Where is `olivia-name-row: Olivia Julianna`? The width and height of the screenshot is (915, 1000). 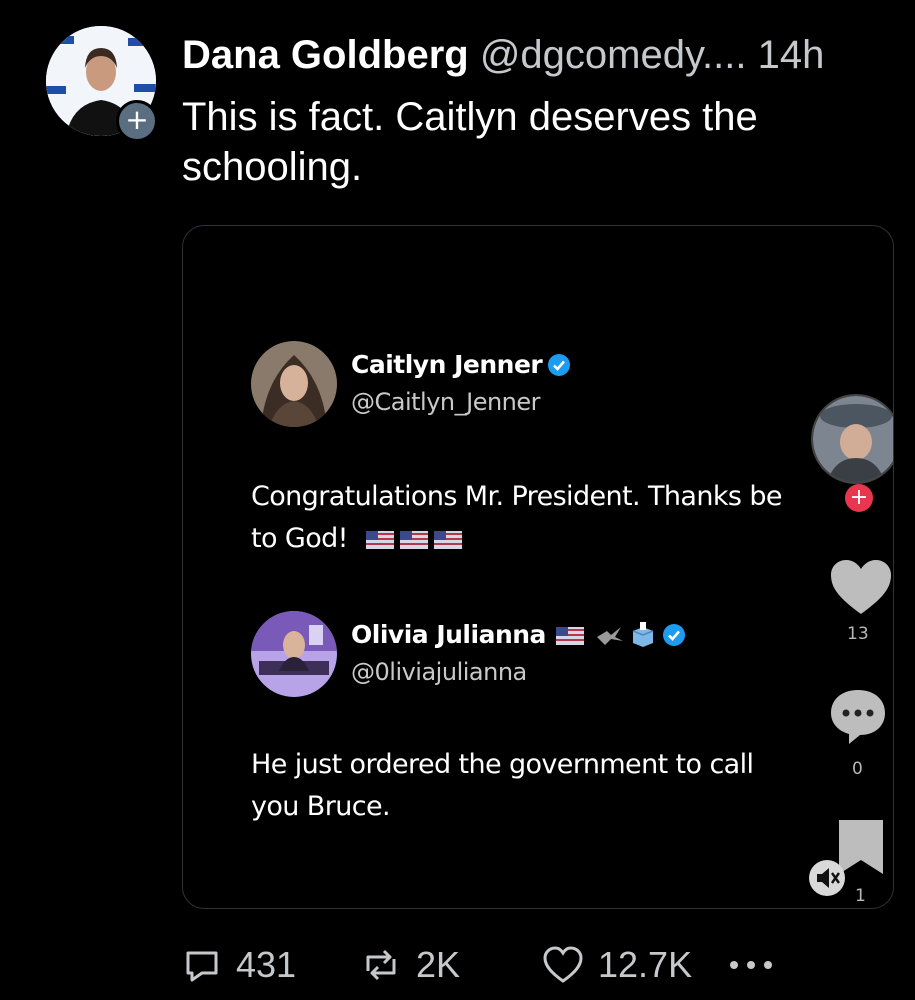 olivia-name-row: Olivia Julianna is located at coordinates (518, 634).